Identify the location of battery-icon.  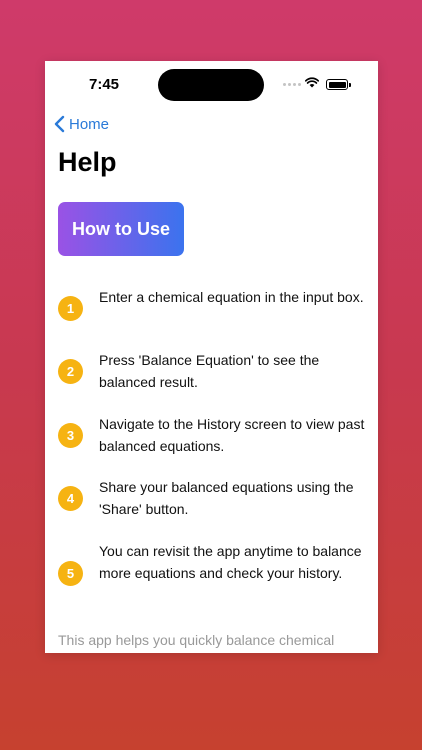
(338, 84).